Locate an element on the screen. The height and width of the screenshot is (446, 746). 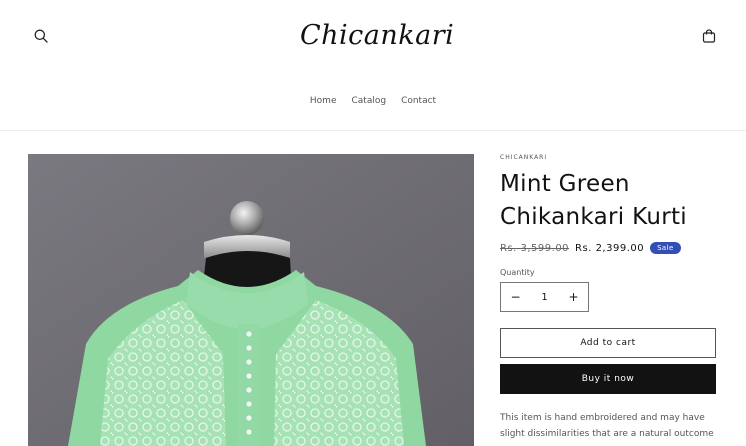
product-title-line2: Chikankari Kurti is located at coordinates (593, 217).